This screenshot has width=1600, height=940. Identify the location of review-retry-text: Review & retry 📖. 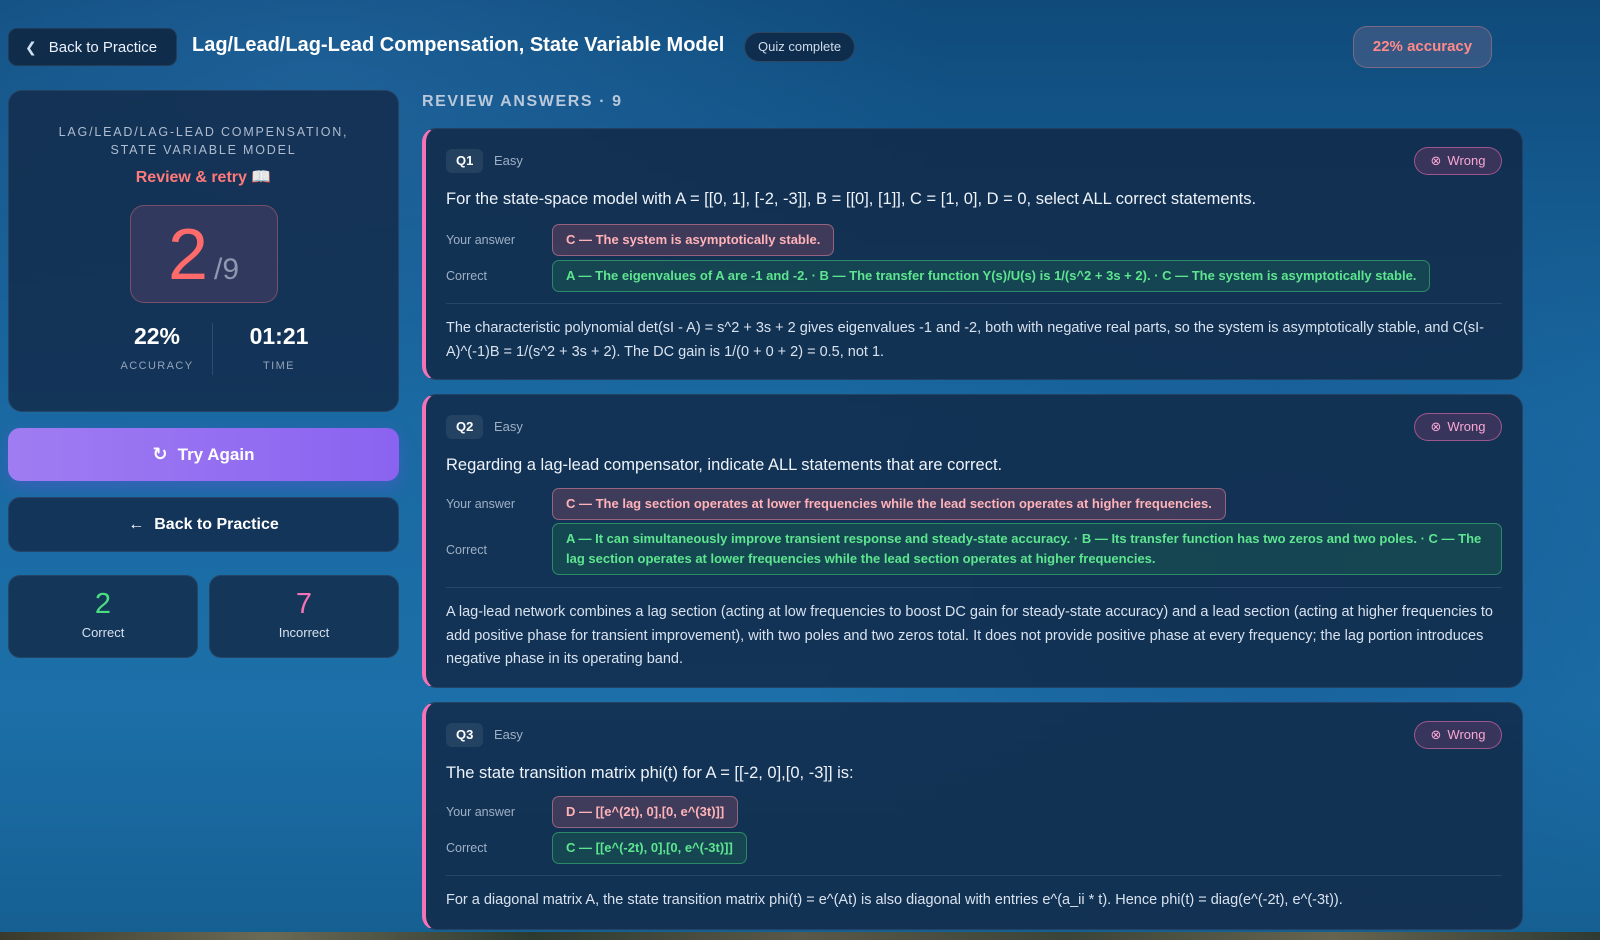
(203, 177).